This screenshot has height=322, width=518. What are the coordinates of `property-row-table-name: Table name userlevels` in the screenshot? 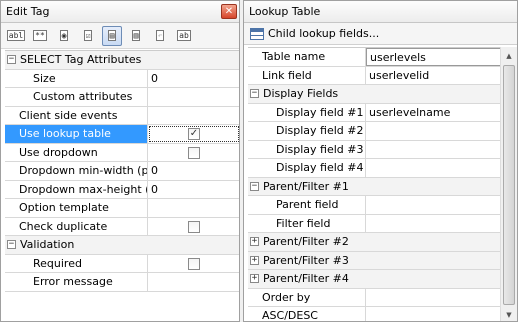 It's located at (375, 57).